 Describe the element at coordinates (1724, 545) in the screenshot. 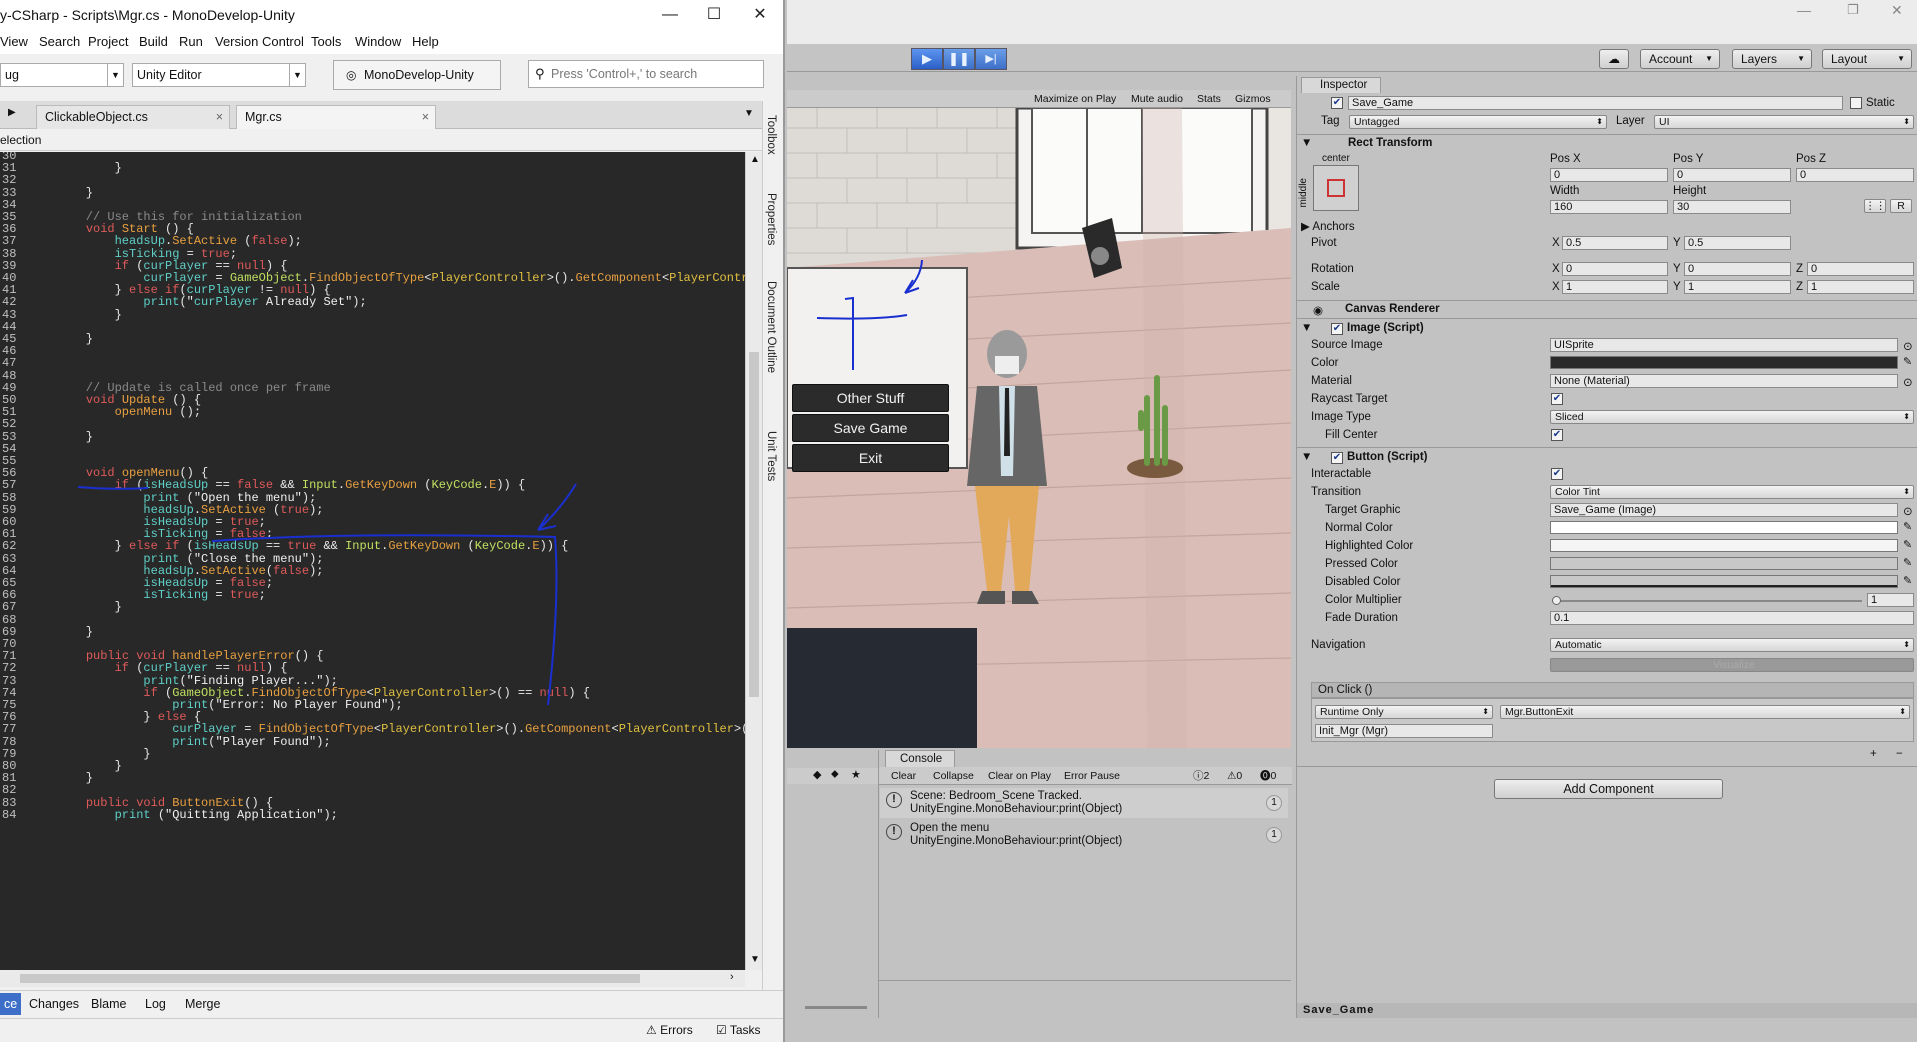

I see `highlighted-color-swatch` at that location.